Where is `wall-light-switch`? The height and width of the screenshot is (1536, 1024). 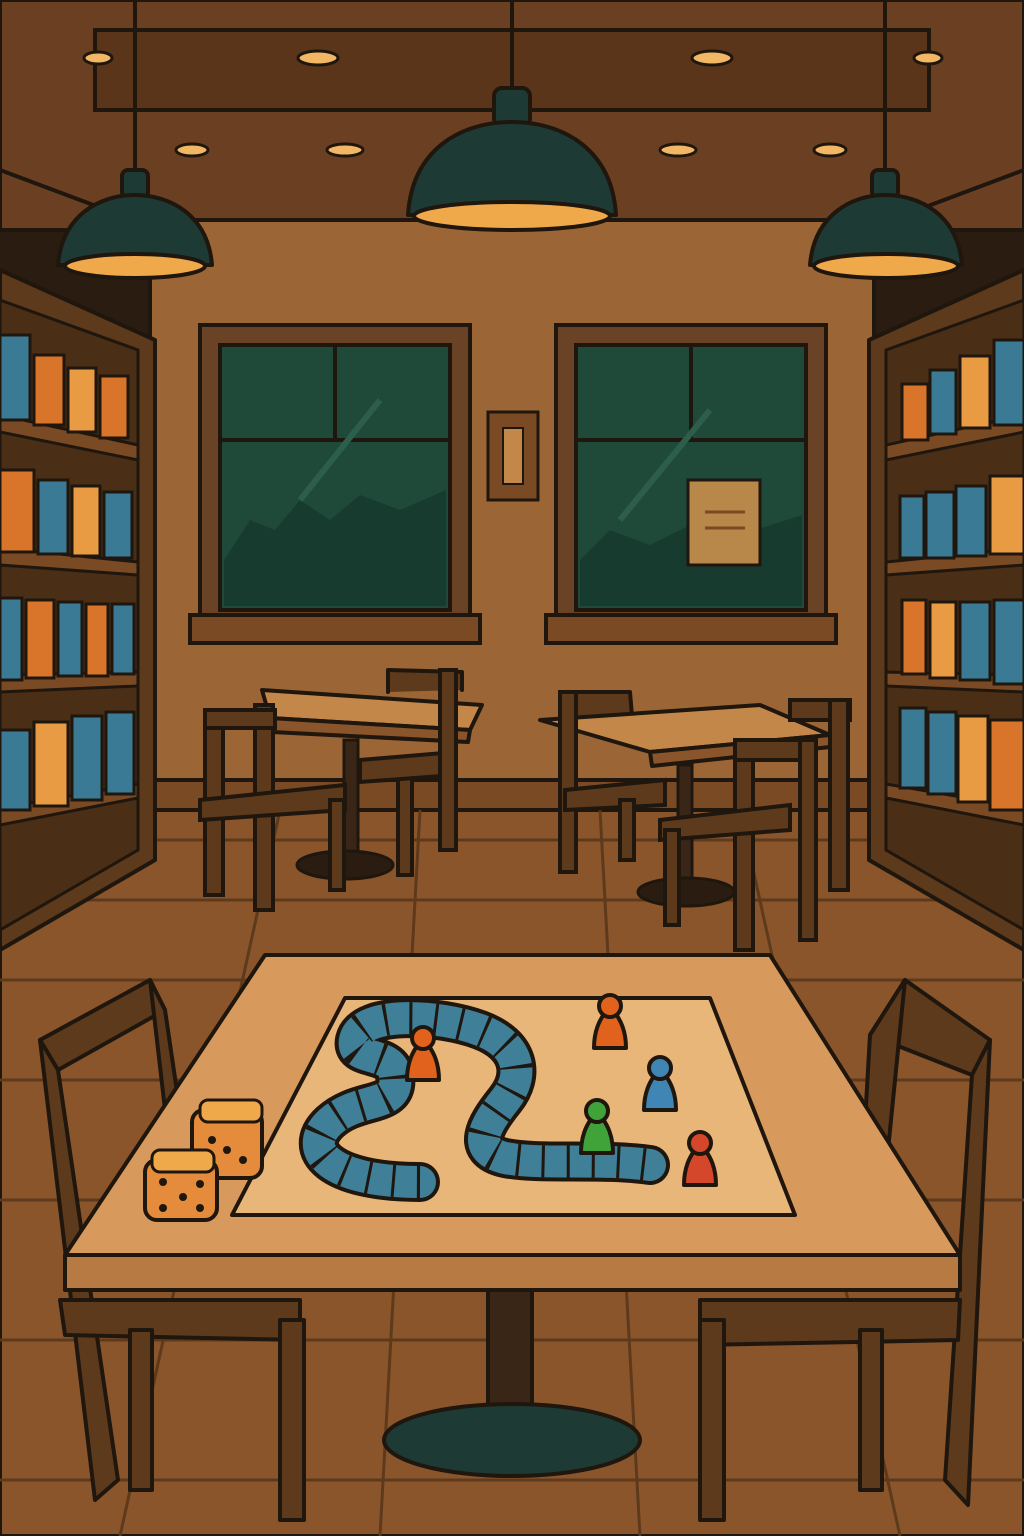 wall-light-switch is located at coordinates (513, 456).